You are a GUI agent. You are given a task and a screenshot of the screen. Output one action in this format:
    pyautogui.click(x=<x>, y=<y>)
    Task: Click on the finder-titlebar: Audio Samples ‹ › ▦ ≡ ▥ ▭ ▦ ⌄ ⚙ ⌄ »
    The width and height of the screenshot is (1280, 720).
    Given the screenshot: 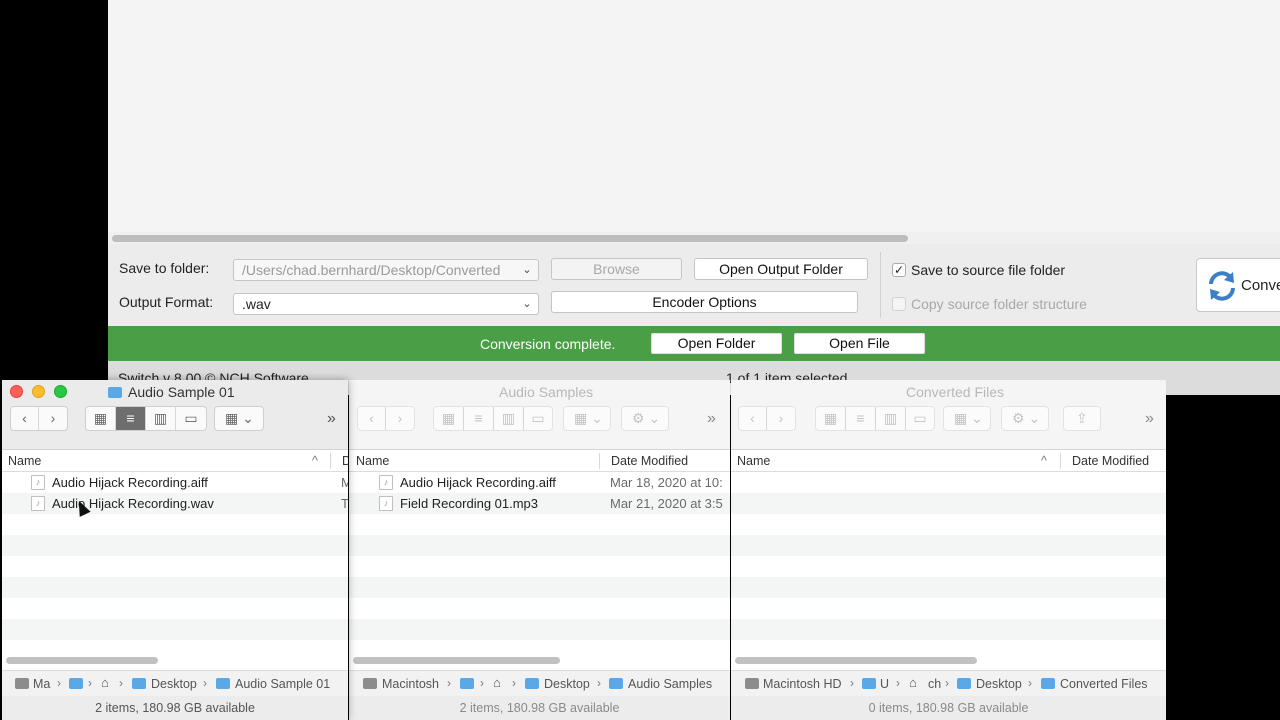 What is the action you would take?
    pyautogui.click(x=539, y=415)
    